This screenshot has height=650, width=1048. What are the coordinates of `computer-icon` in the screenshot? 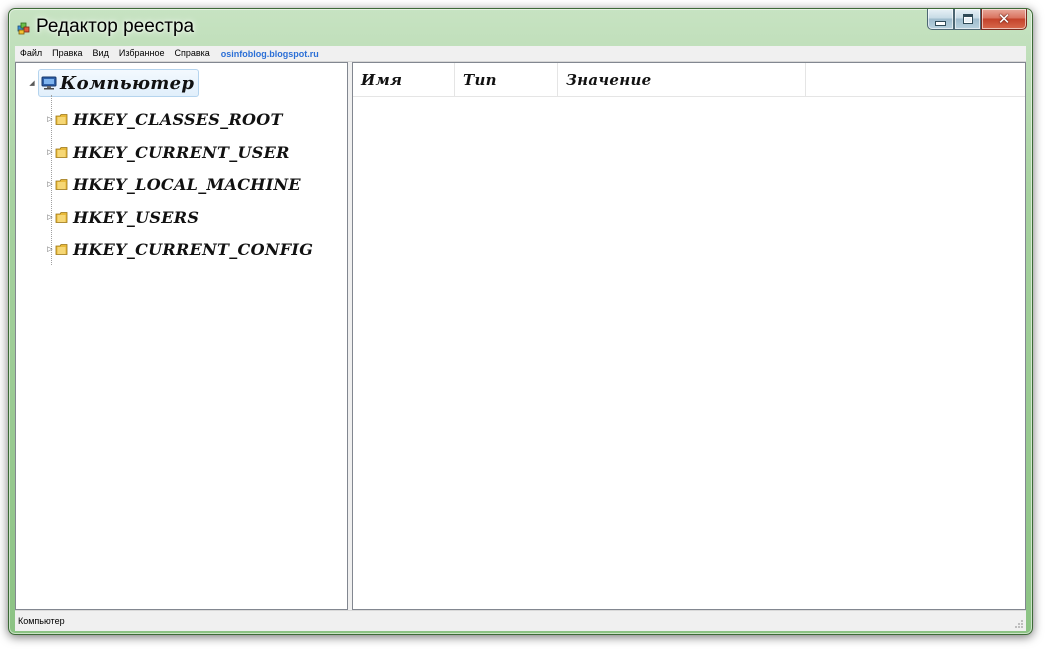 It's located at (49, 83).